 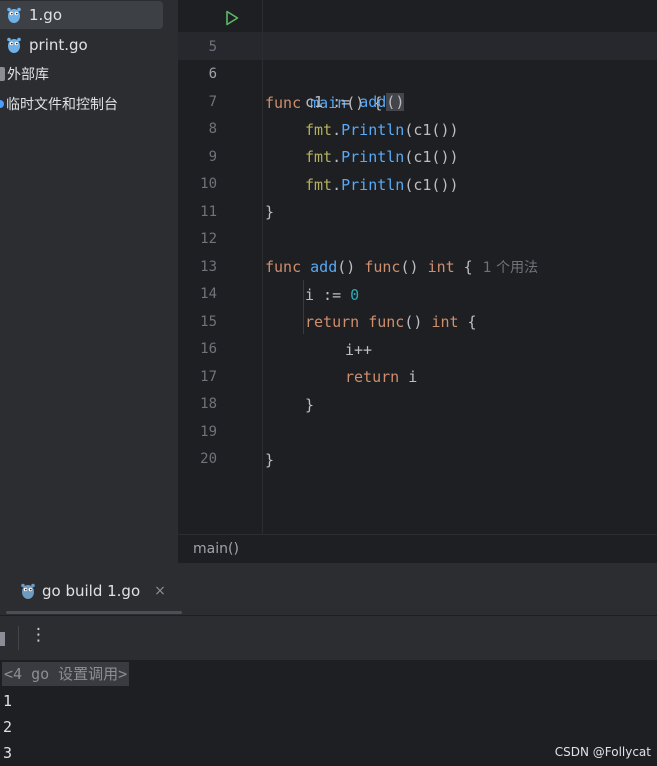 I want to click on code-line: 6 c1 := add(), so click(x=417, y=71).